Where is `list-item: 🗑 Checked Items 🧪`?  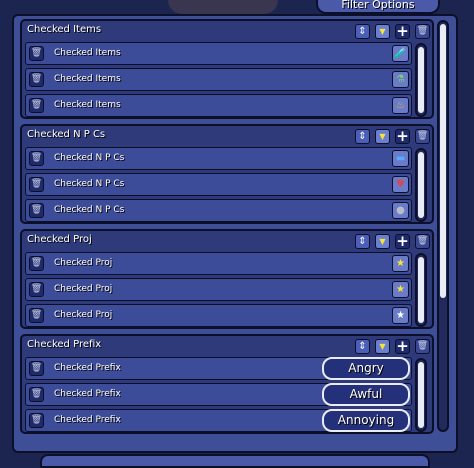 list-item: 🗑 Checked Items 🧪 is located at coordinates (218, 53).